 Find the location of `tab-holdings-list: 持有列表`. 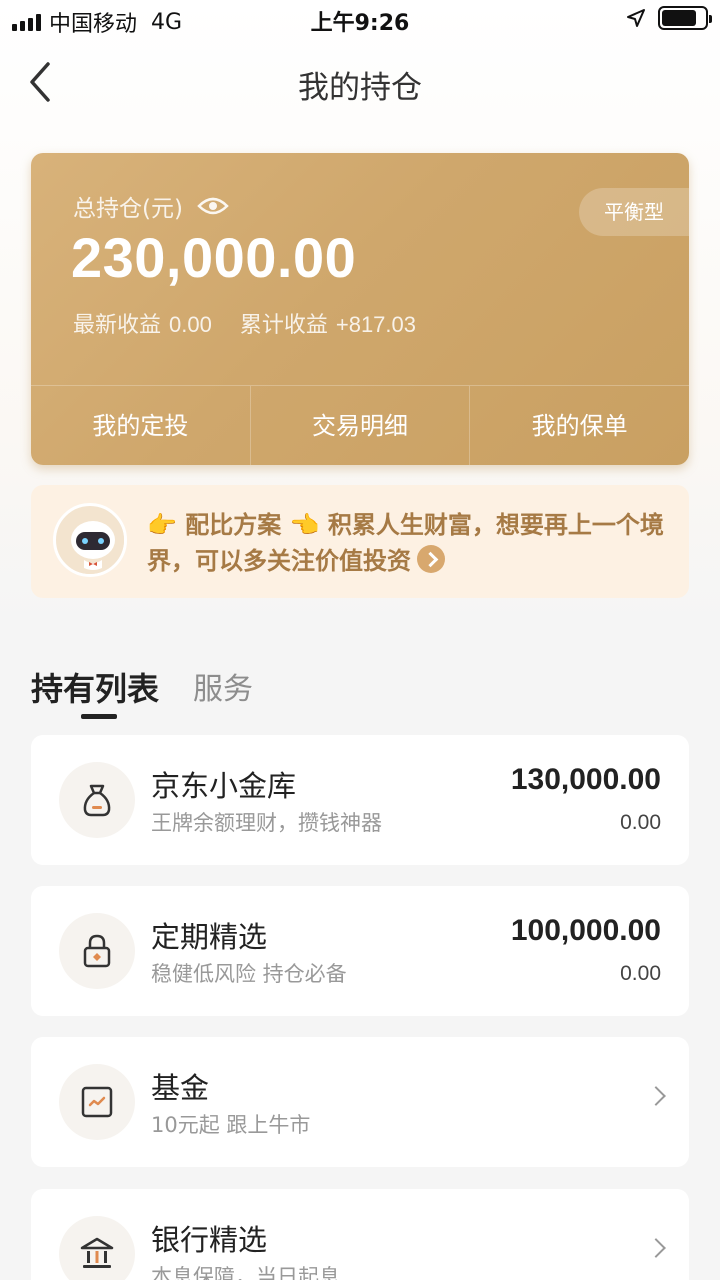

tab-holdings-list: 持有列表 is located at coordinates (95, 691).